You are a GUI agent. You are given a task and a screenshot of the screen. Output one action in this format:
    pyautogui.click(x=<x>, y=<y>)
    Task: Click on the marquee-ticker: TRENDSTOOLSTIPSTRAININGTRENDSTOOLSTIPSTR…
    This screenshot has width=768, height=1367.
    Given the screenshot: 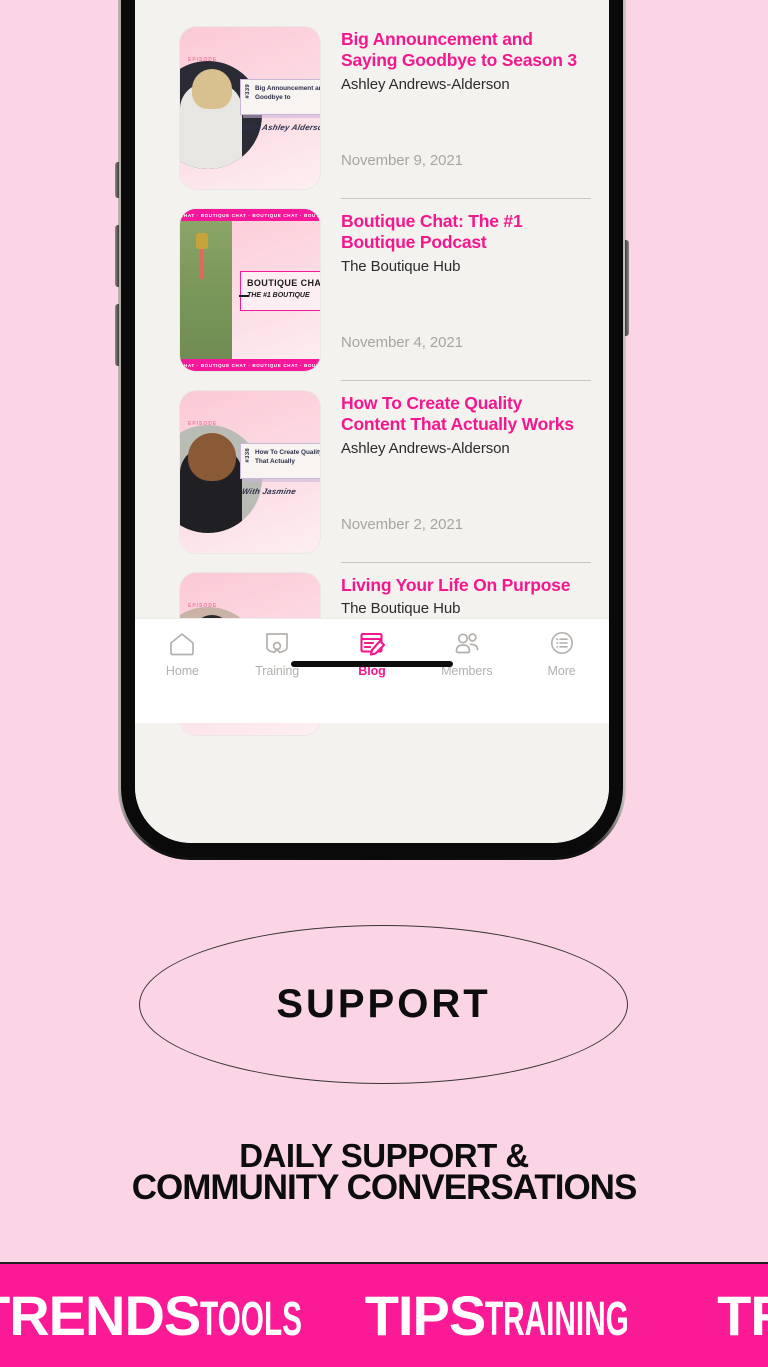 What is the action you would take?
    pyautogui.click(x=384, y=1314)
    